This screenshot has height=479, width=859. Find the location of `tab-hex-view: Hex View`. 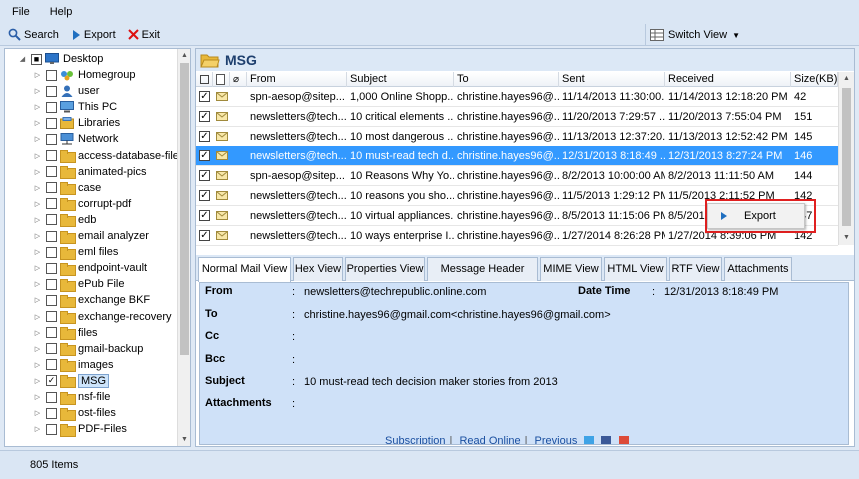

tab-hex-view: Hex View is located at coordinates (318, 269).